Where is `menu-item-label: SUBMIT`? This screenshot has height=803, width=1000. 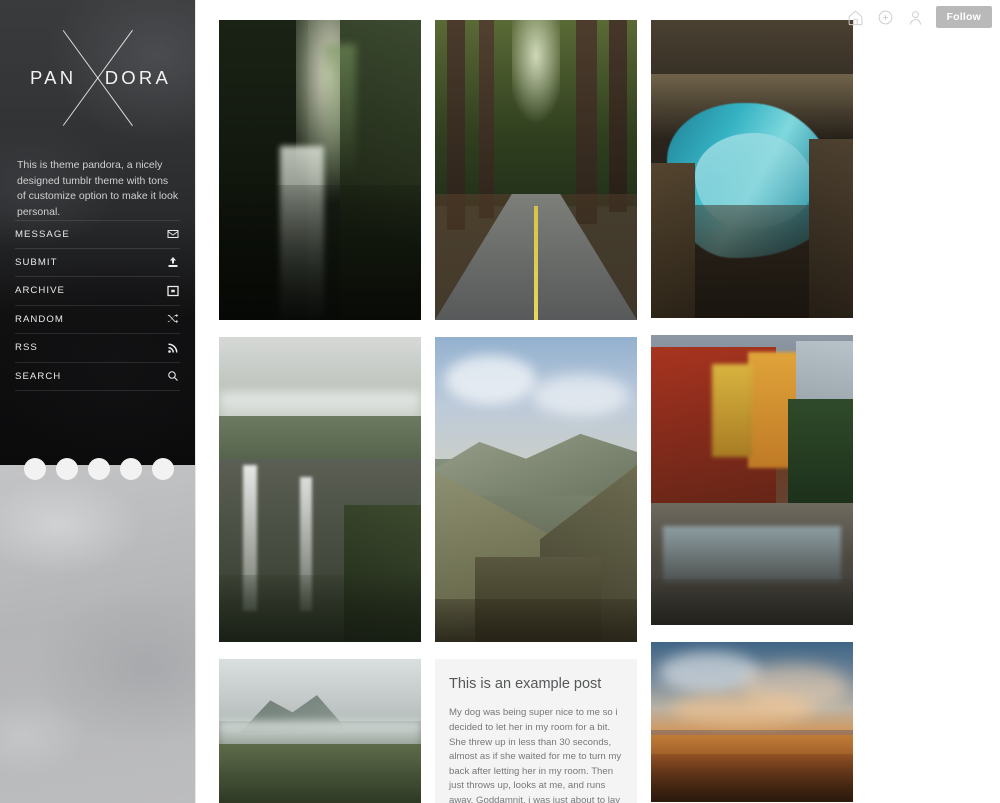 menu-item-label: SUBMIT is located at coordinates (36, 262).